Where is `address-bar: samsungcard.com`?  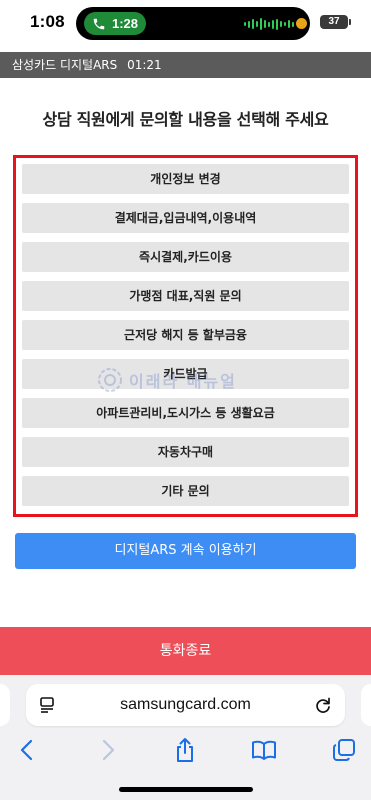
address-bar: samsungcard.com is located at coordinates (185, 705).